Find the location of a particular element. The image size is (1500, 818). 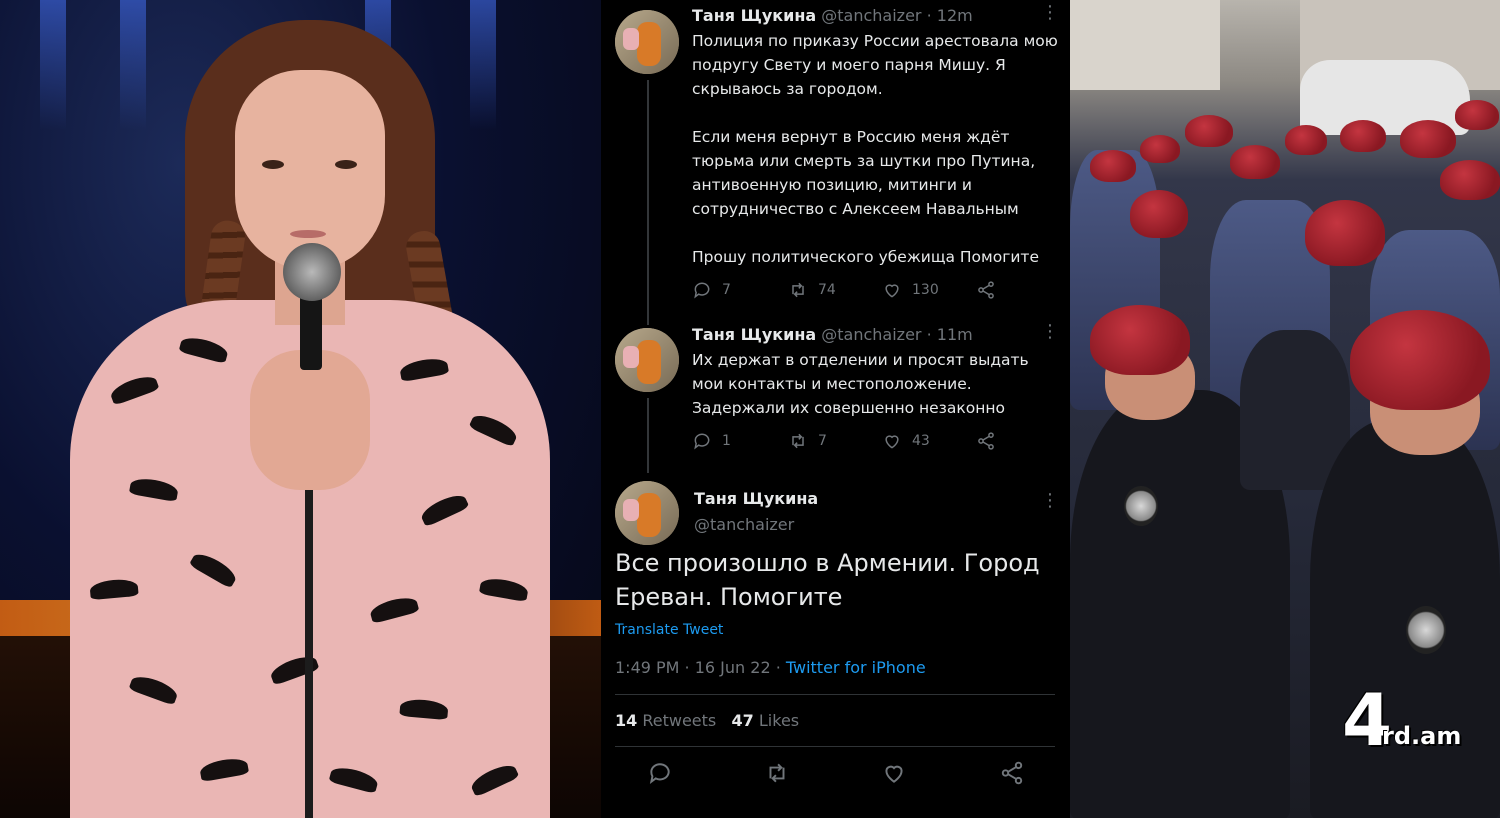

retweet-button: 7 is located at coordinates (807, 441).